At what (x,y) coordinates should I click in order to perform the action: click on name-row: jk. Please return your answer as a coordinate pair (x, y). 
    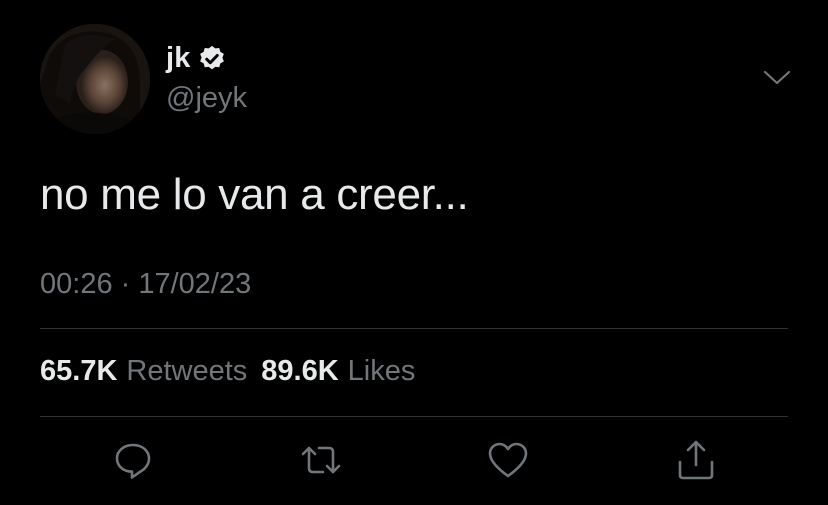
    Looking at the image, I should click on (196, 58).